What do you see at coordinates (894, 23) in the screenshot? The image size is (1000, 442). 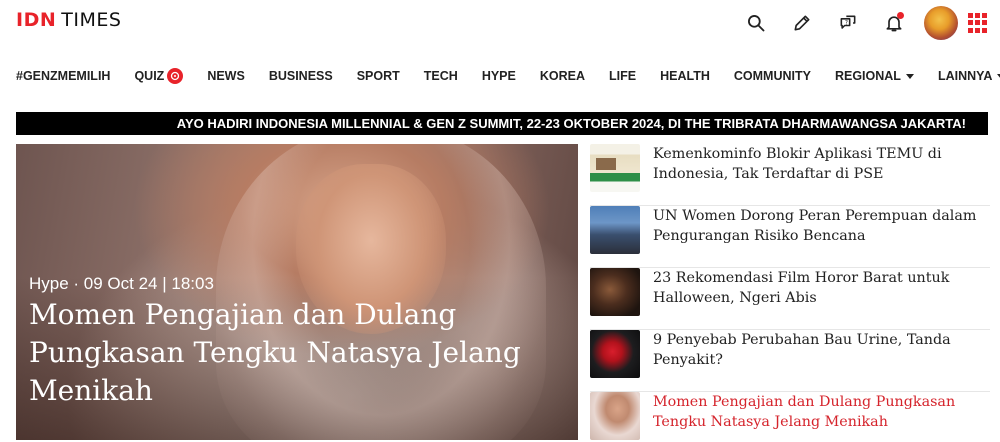 I see `bell-icon` at bounding box center [894, 23].